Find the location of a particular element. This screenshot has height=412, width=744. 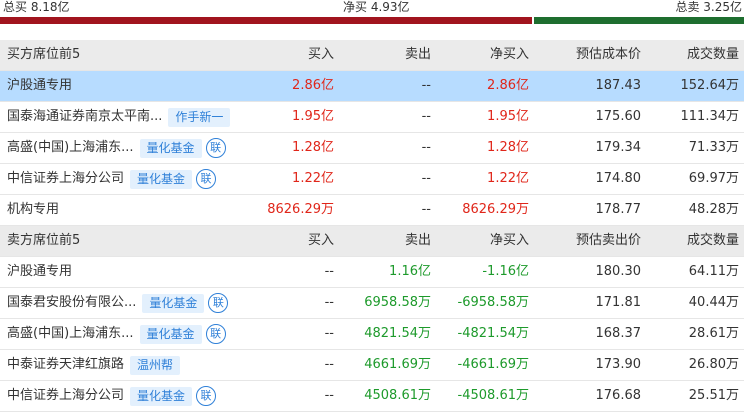

seat-name-cell: 中泰证券天津红旗路 温州帮 is located at coordinates (94, 365).